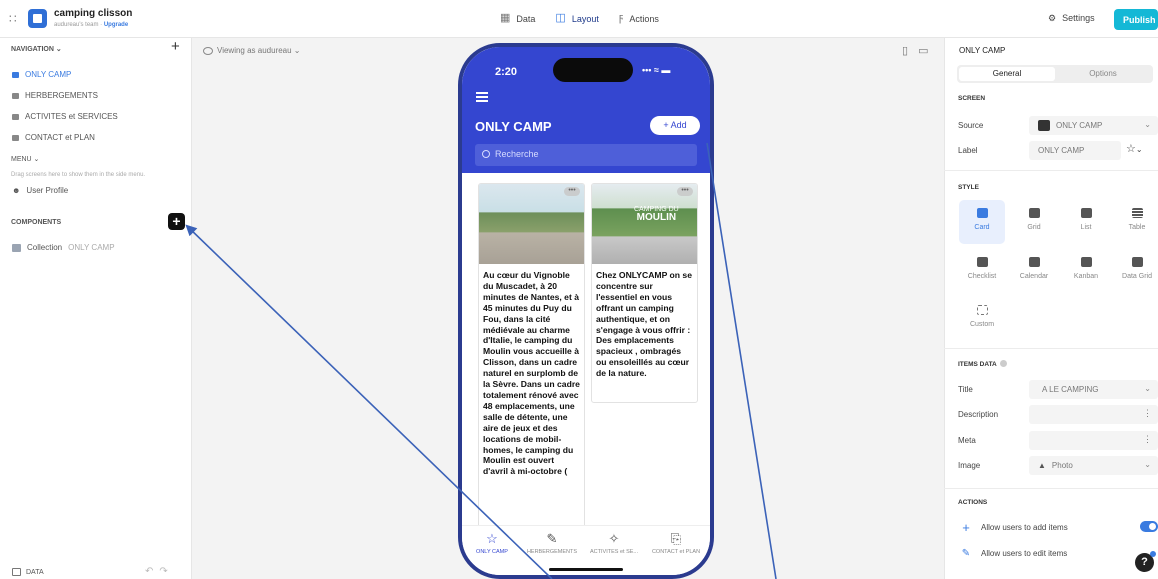 The image size is (1158, 579). Describe the element at coordinates (1042, 465) in the screenshot. I see `image-icon: ▲` at that location.